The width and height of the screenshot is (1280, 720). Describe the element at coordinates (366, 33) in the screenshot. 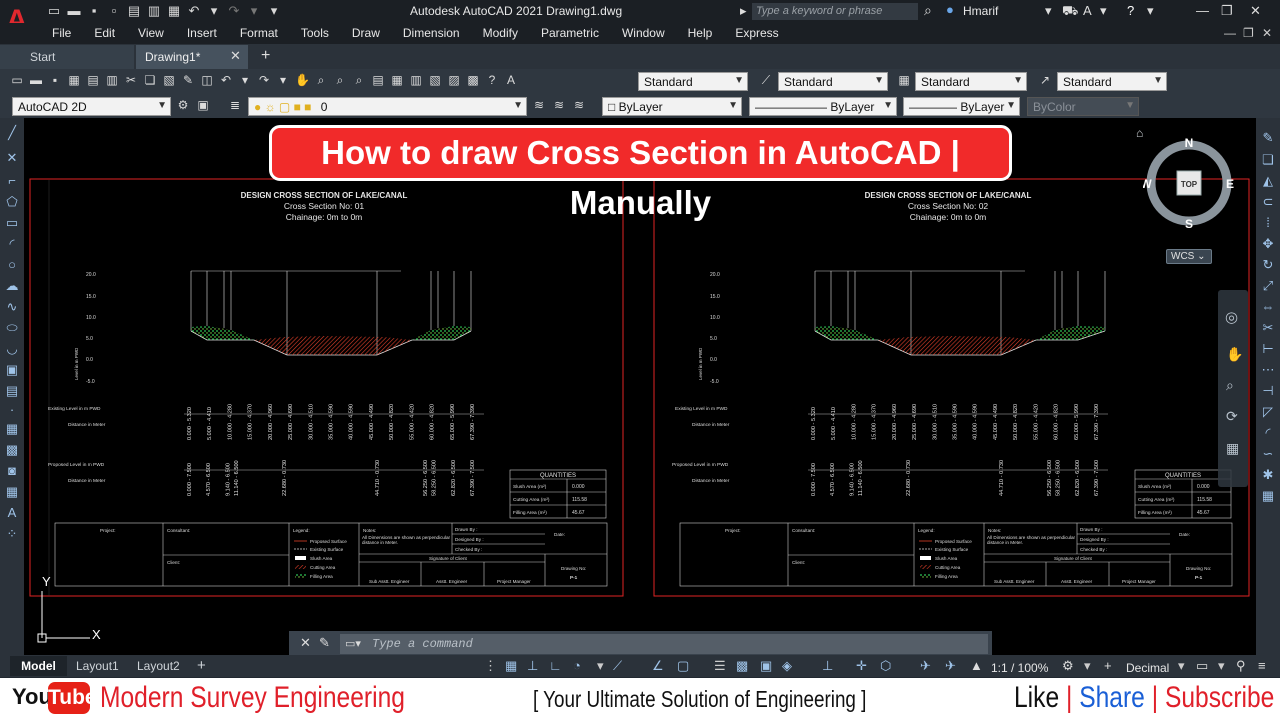

I see `menu-draw: Draw` at that location.